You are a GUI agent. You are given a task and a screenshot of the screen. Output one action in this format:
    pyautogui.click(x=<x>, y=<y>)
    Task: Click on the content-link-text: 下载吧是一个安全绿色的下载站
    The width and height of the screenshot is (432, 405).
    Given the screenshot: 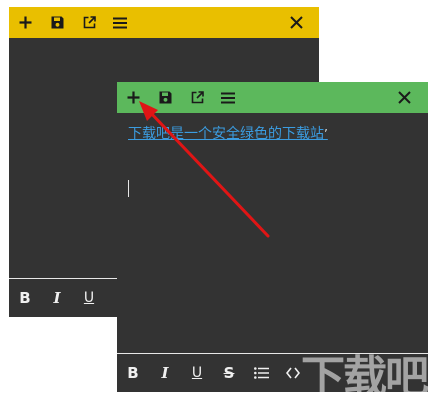 What is the action you would take?
    pyautogui.click(x=226, y=134)
    